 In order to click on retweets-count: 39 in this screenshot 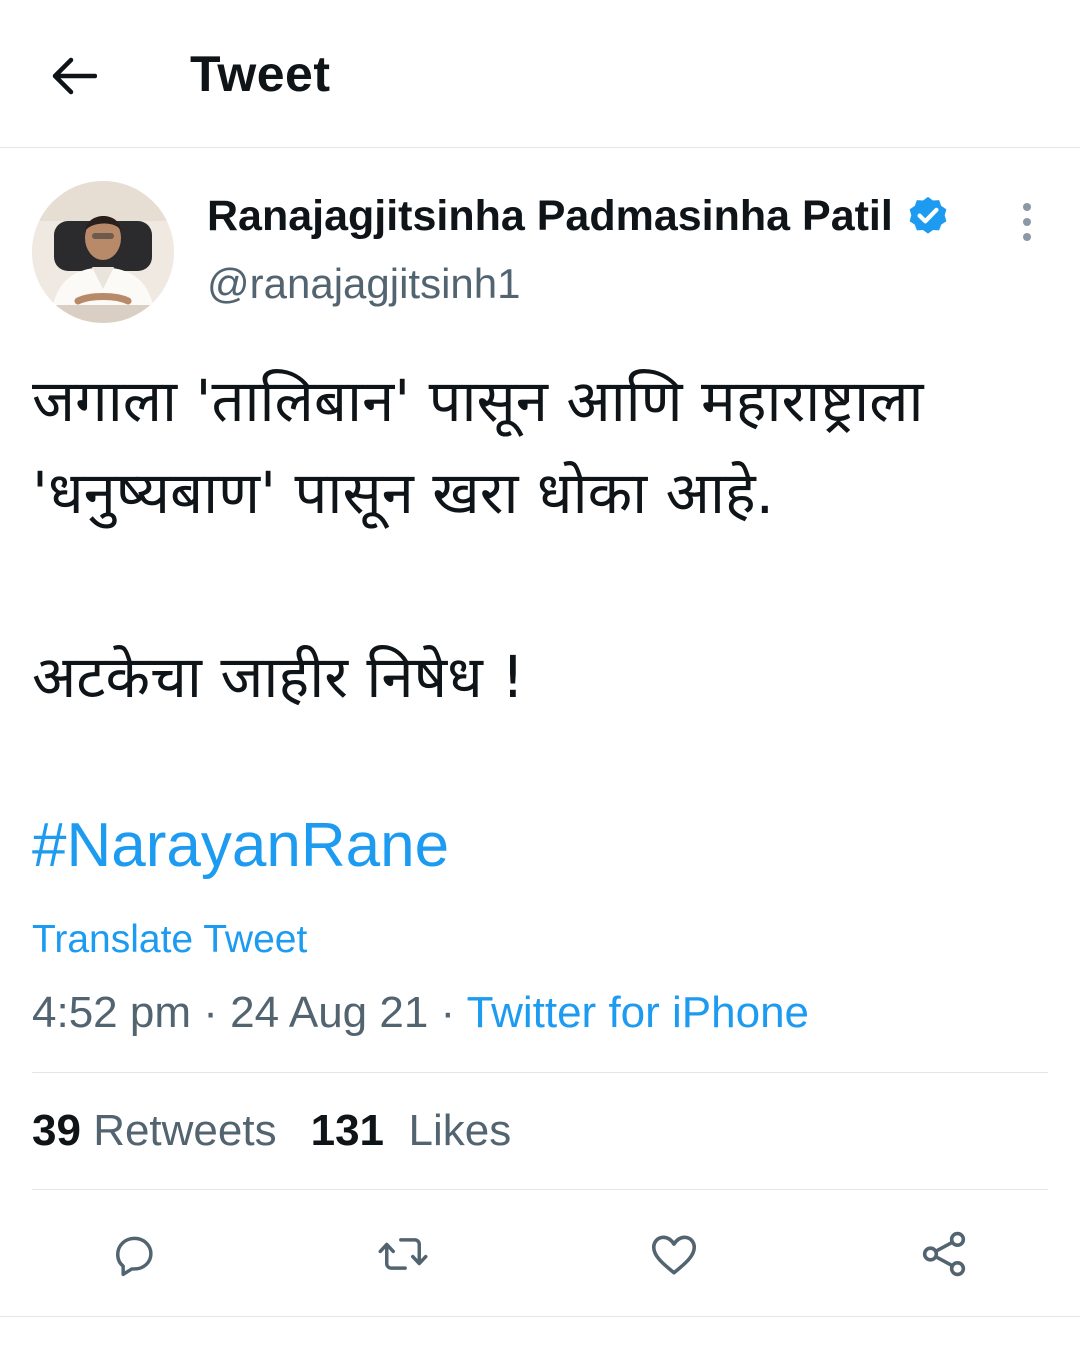, I will do `click(56, 1130)`.